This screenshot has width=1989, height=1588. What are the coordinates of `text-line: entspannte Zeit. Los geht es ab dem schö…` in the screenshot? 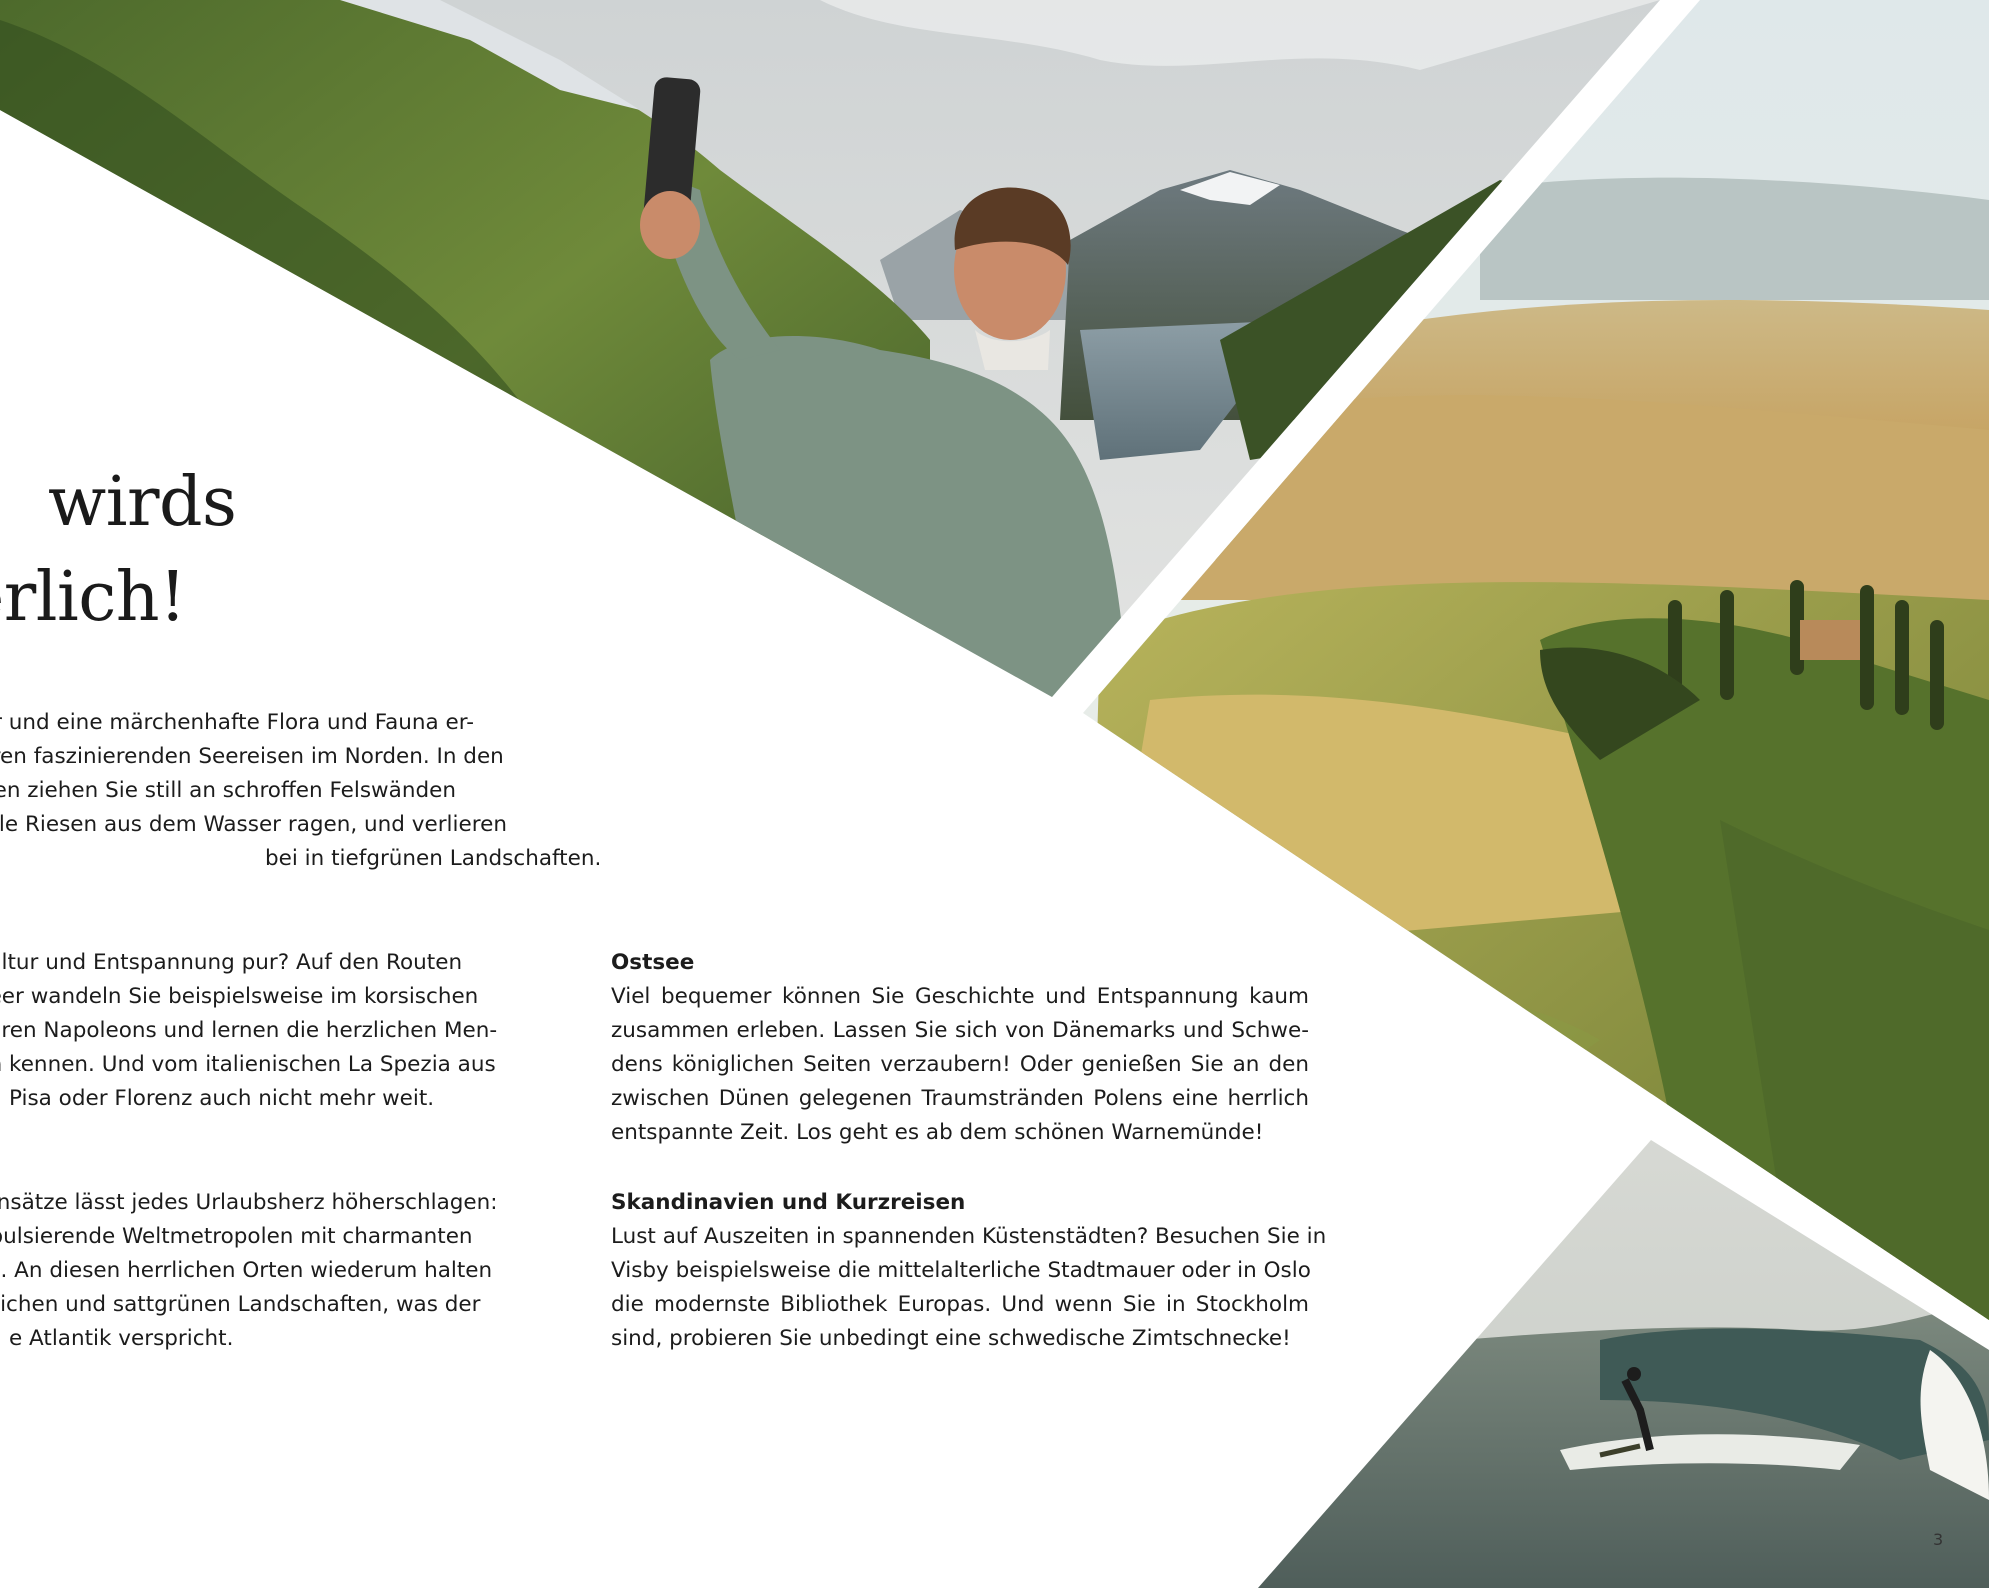 It's located at (937, 1132).